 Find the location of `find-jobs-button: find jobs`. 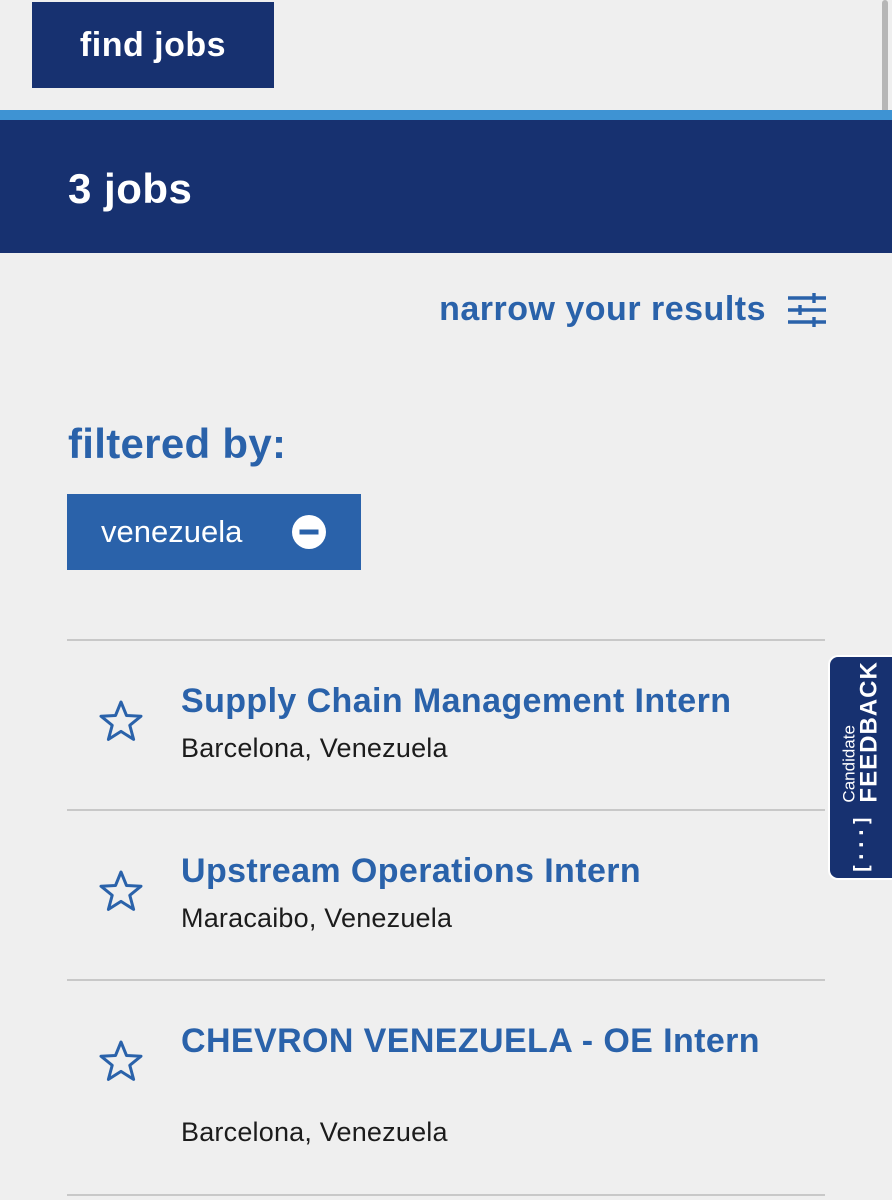

find-jobs-button: find jobs is located at coordinates (153, 45).